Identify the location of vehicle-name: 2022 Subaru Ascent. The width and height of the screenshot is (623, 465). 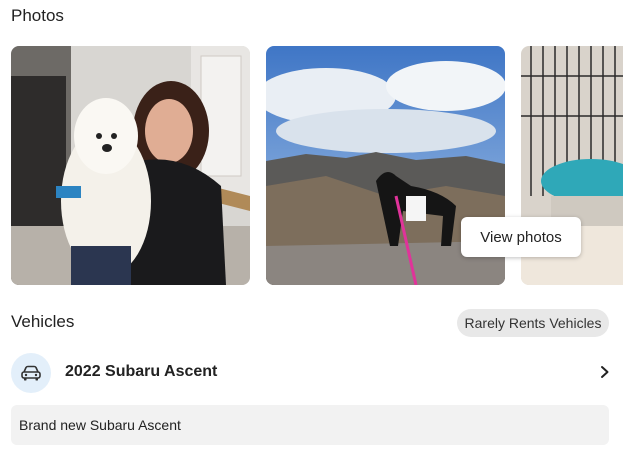
(141, 371).